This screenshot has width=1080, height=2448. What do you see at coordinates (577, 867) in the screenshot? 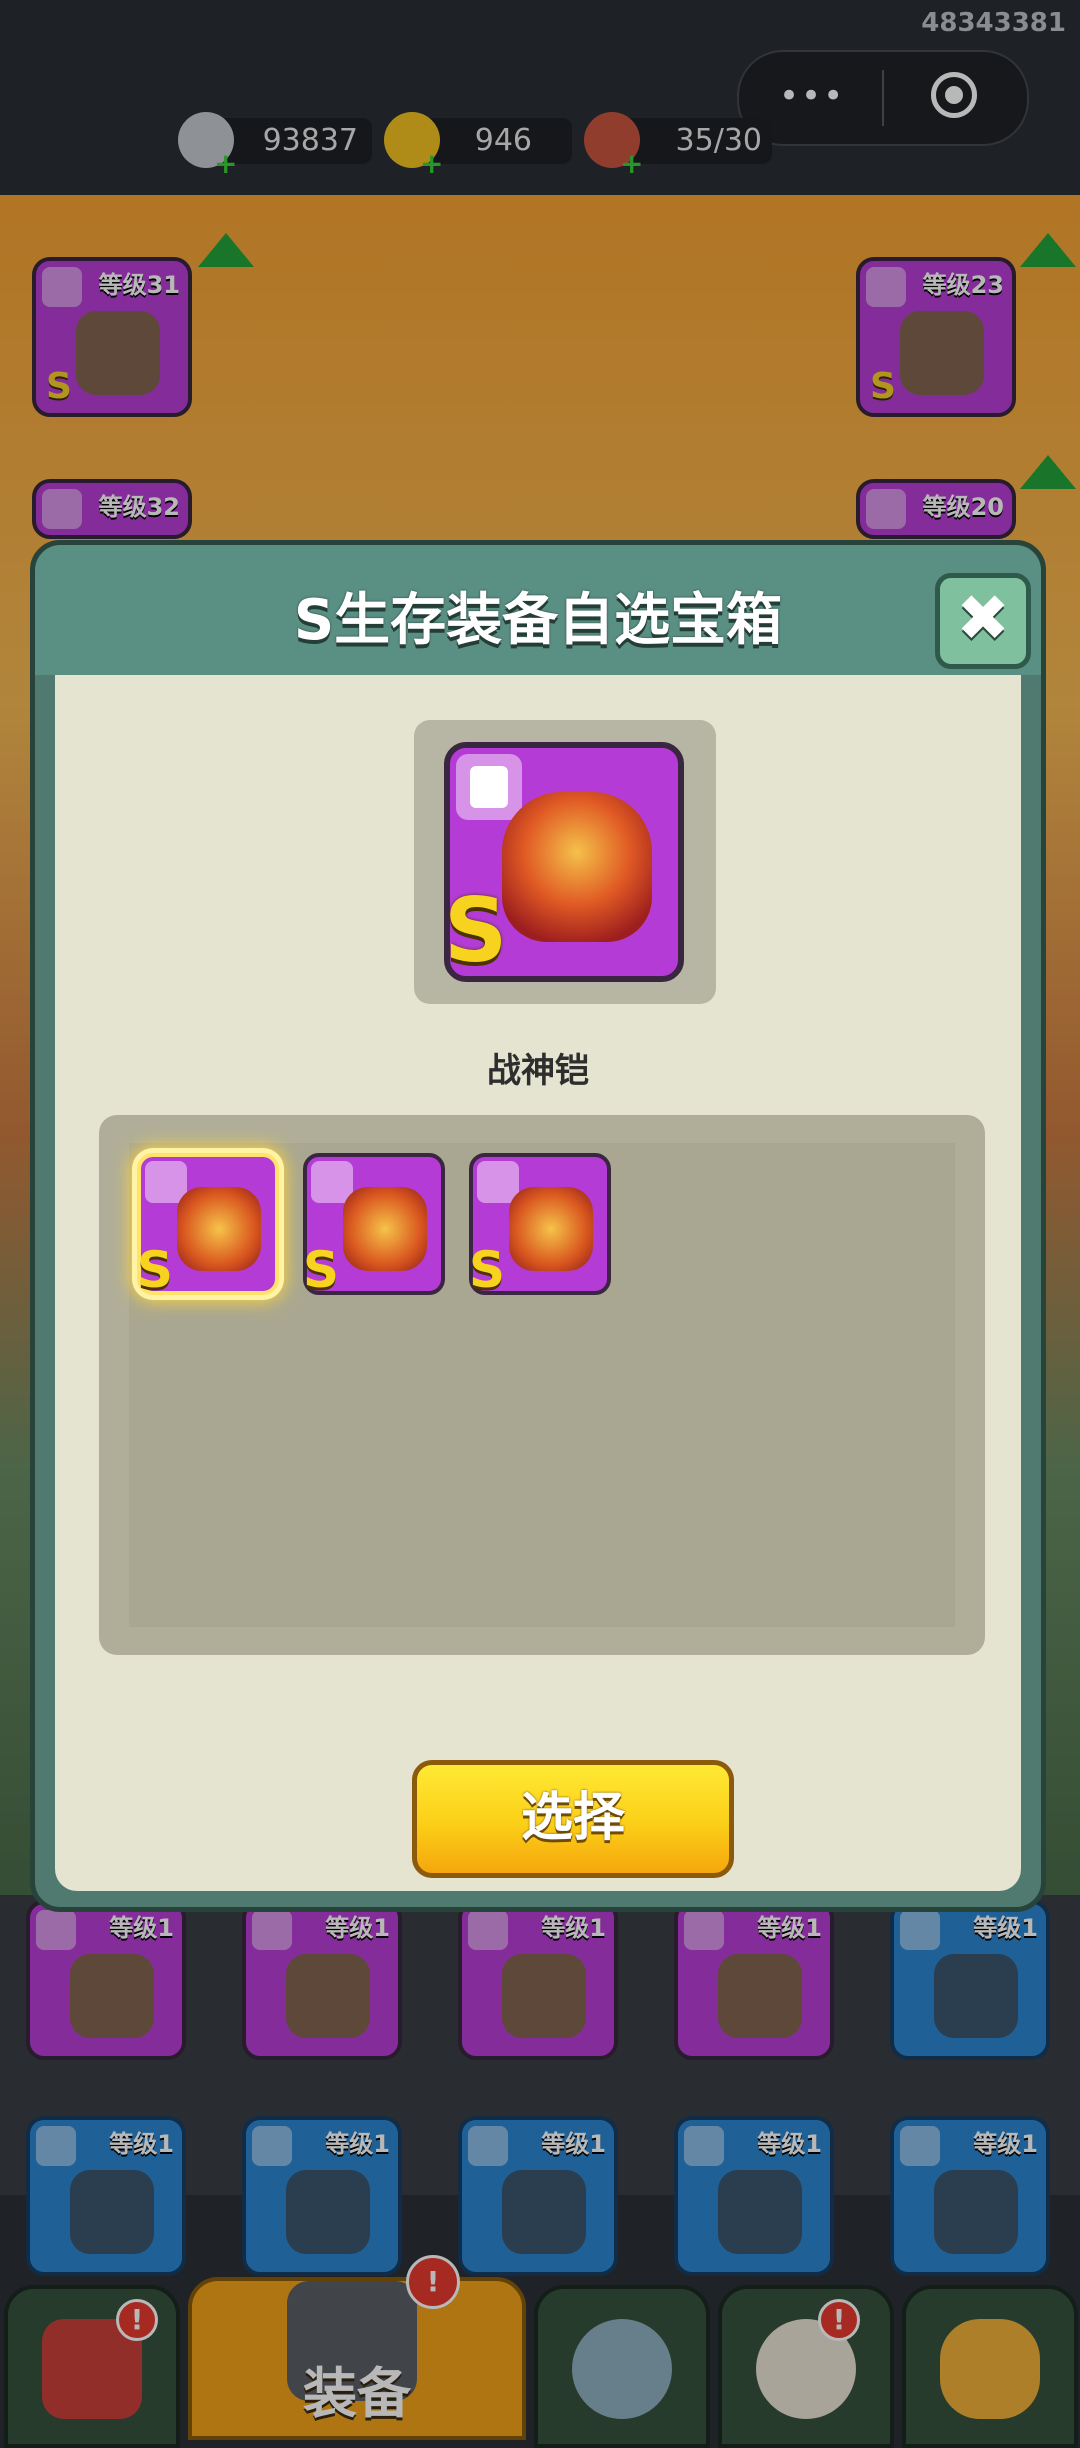
I see `war-god-armor-icon` at bounding box center [577, 867].